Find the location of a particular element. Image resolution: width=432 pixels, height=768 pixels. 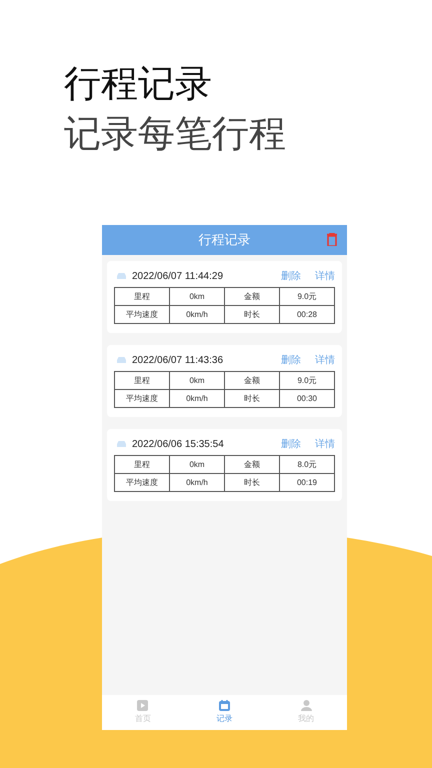

screen-title: 行程记录 is located at coordinates (224, 240).